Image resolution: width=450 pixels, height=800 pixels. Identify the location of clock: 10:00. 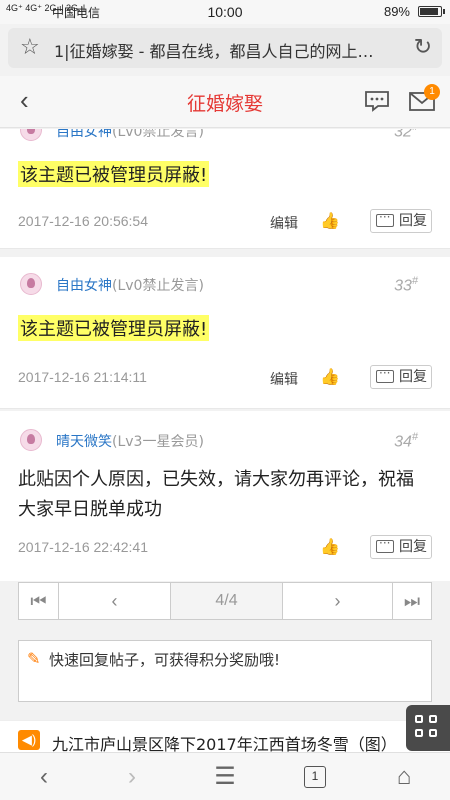
(225, 12).